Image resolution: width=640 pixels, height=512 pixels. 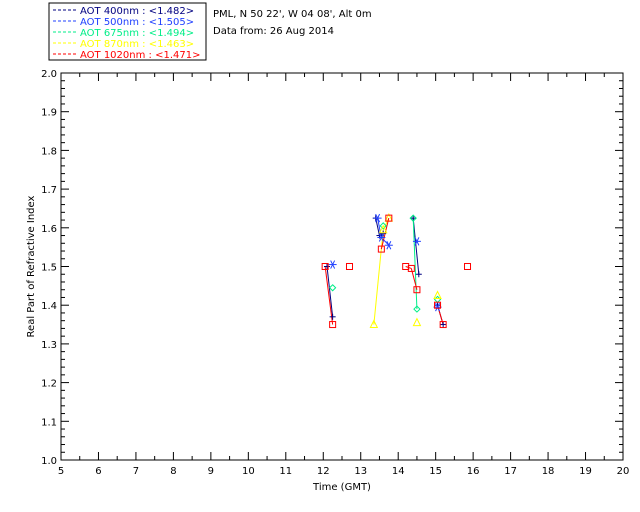 I want to click on y-tick-label: 1.8, so click(x=49, y=151).